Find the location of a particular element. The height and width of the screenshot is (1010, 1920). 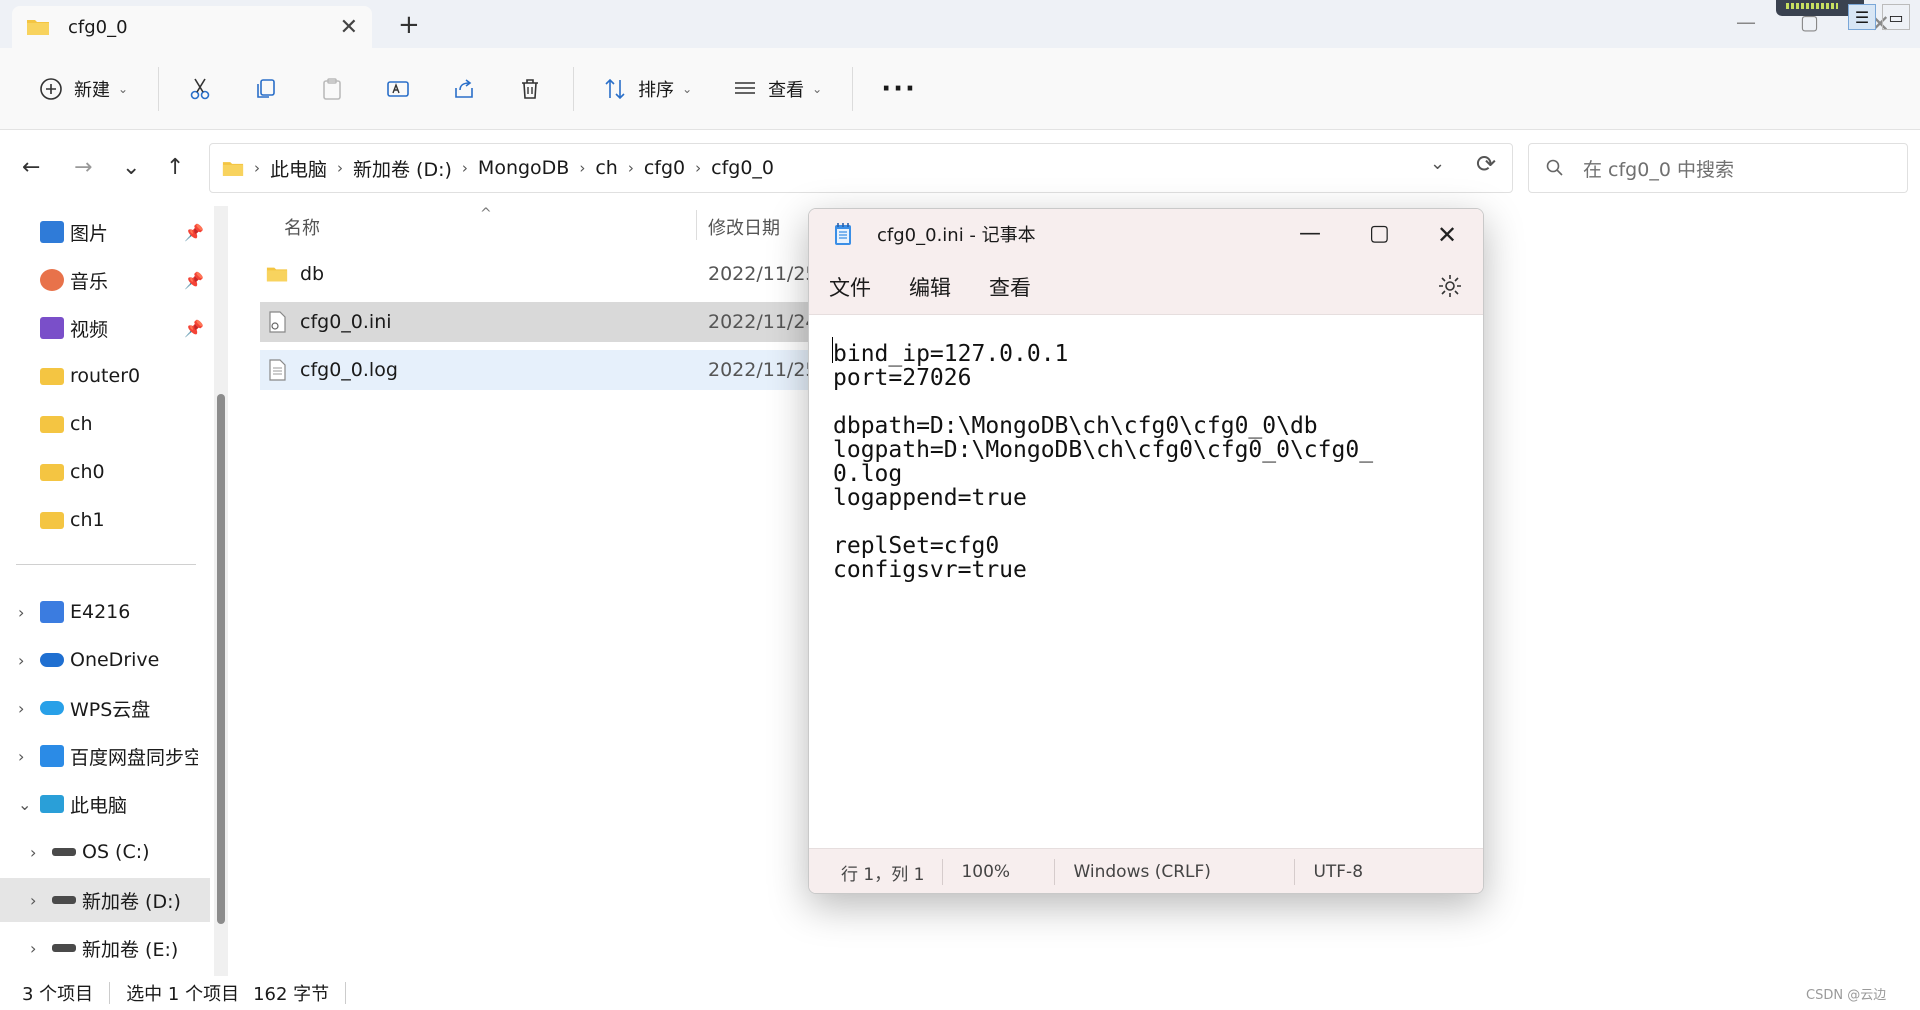

maximize-button: ▢ is located at coordinates (1809, 22).